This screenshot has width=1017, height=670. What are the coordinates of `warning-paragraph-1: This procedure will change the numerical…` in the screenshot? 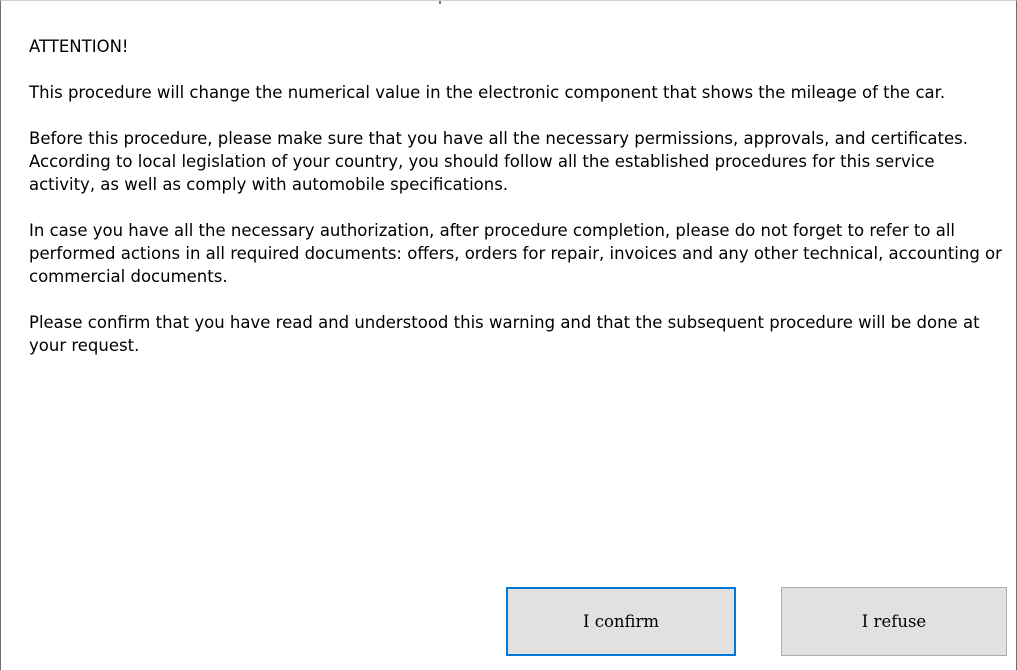 It's located at (487, 92).